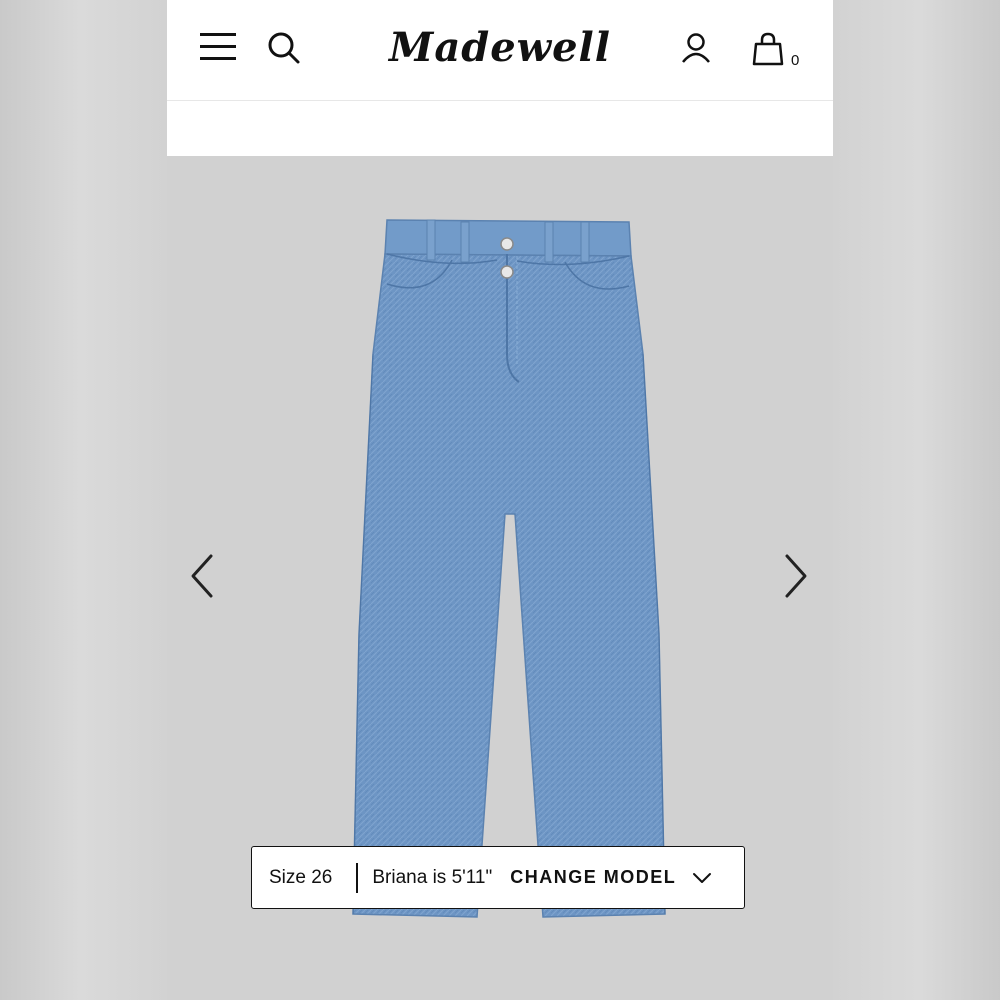 The width and height of the screenshot is (1000, 1000). I want to click on model-size-bar: Size 26 Briana is 5'11" CHANGE MODEL, so click(498, 877).